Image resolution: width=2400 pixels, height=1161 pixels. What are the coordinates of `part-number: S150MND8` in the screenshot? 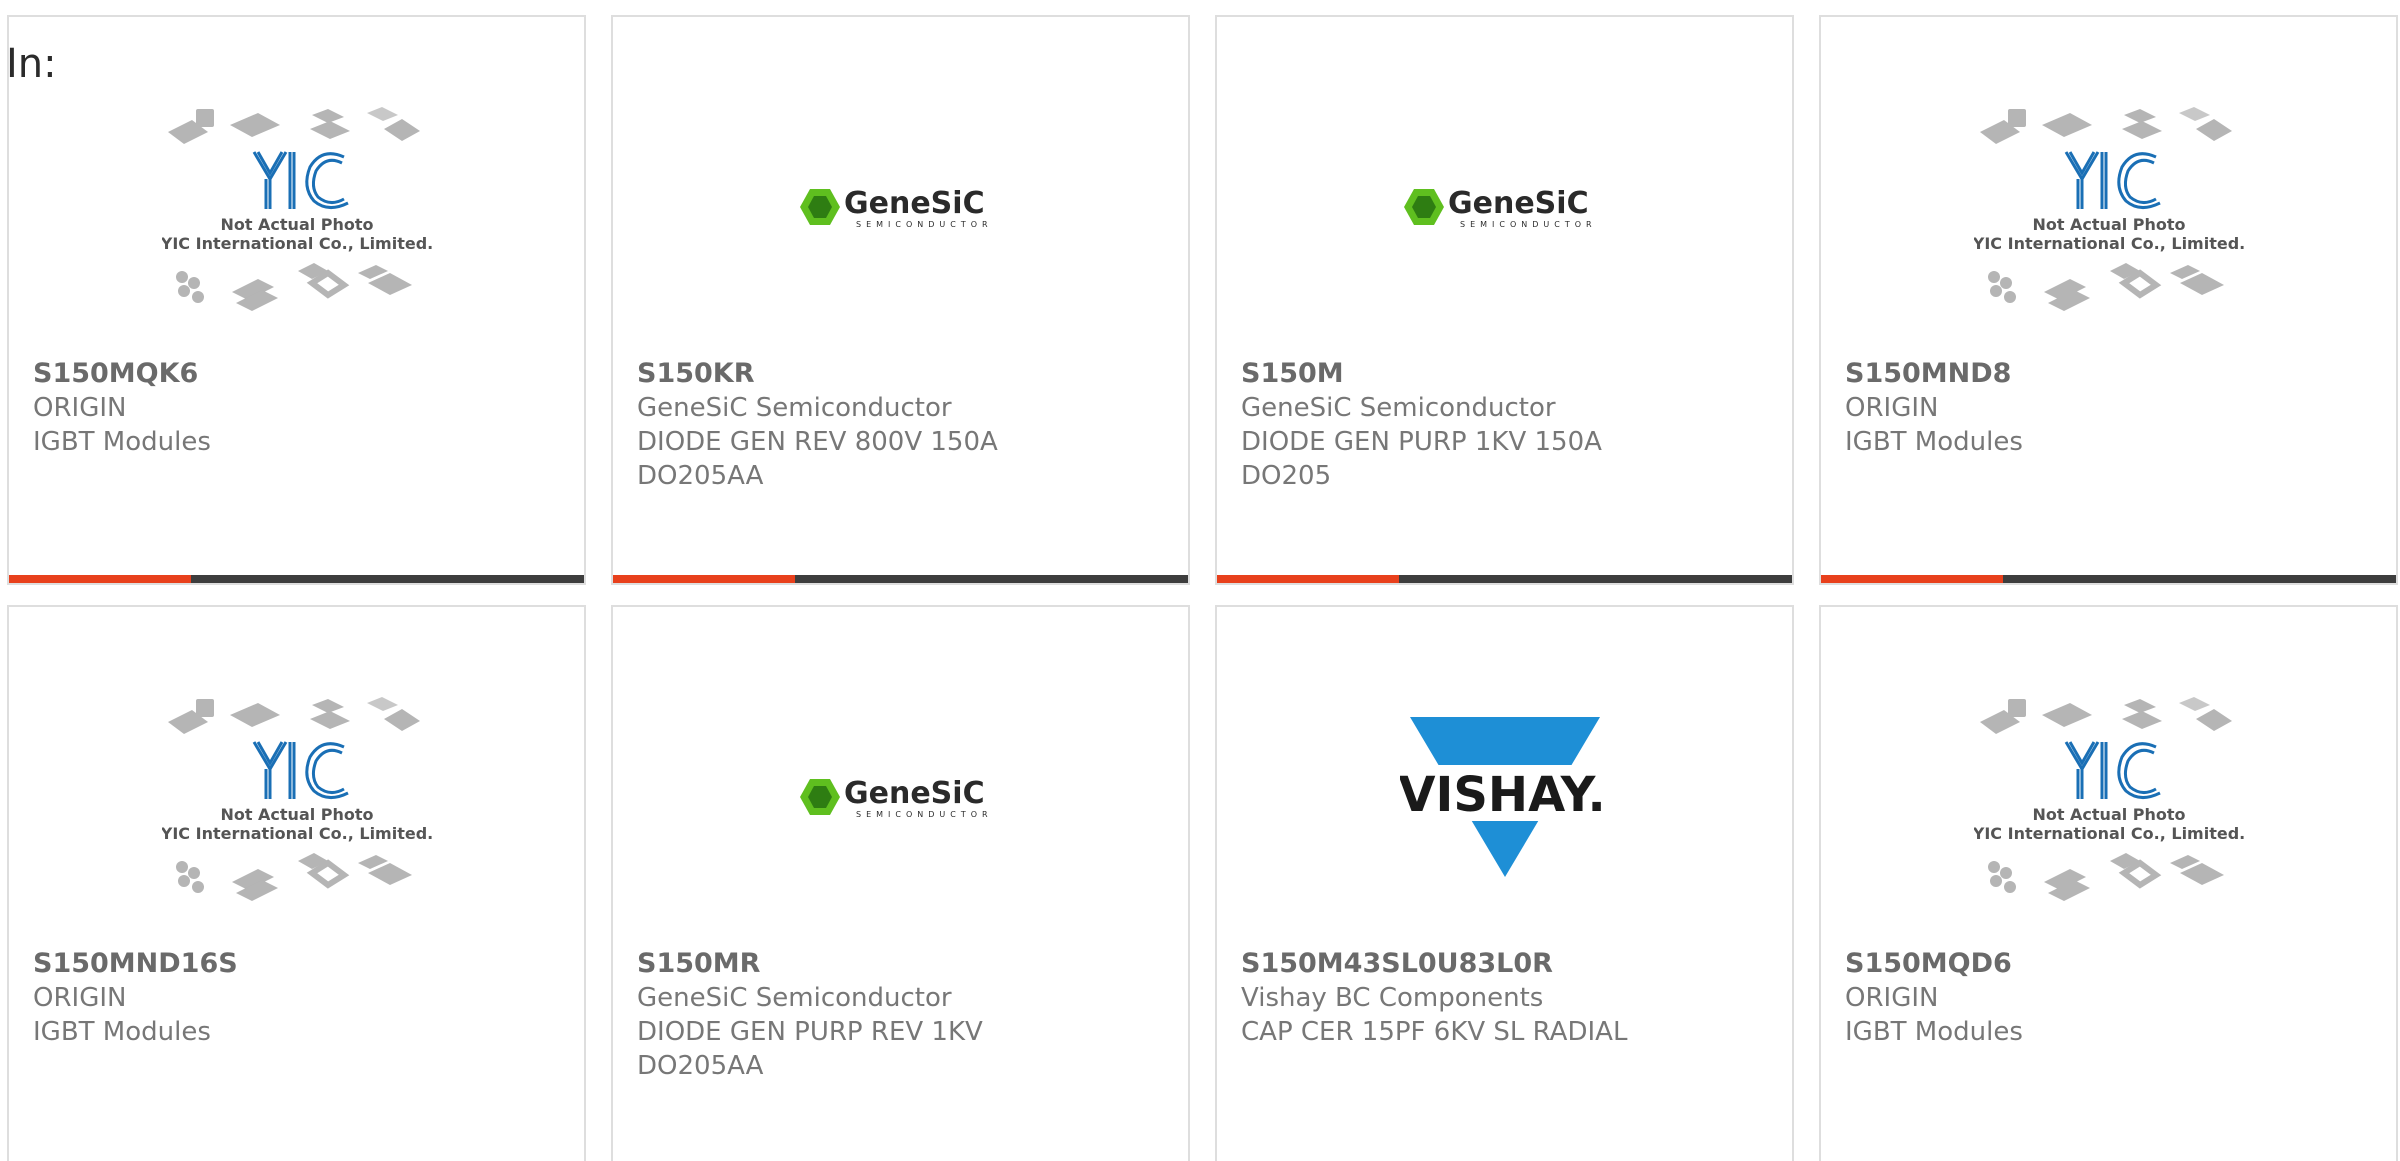 It's located at (2110, 374).